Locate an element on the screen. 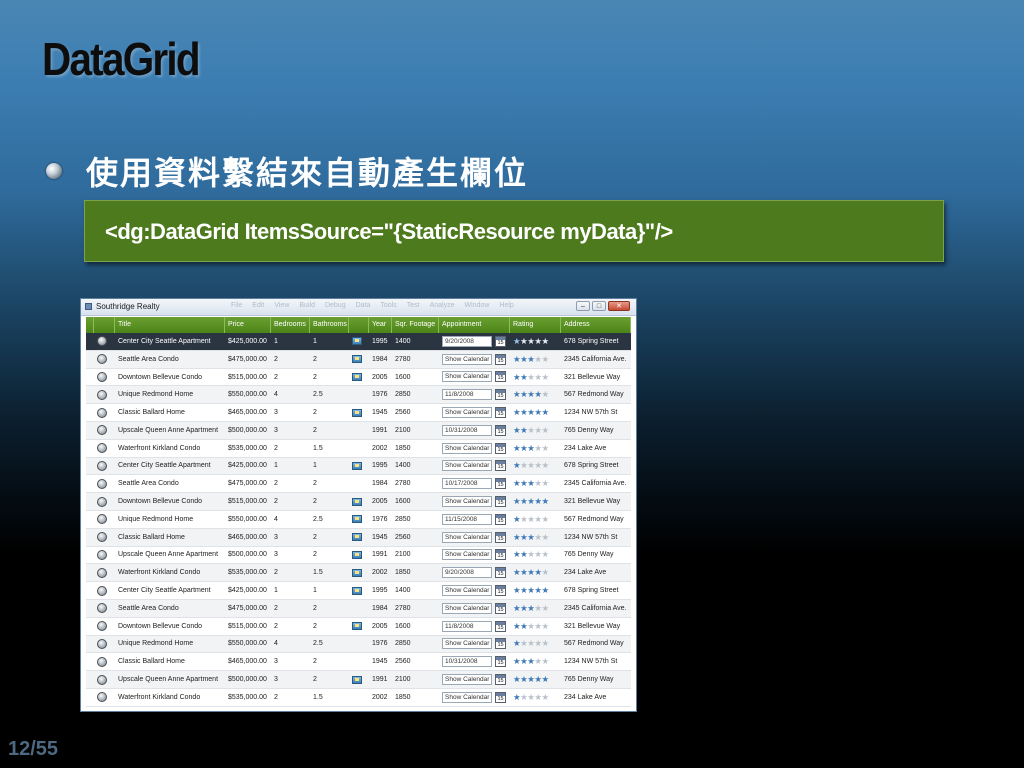 The image size is (1024, 768). cell-bathrooms: 2.5 is located at coordinates (329, 519).